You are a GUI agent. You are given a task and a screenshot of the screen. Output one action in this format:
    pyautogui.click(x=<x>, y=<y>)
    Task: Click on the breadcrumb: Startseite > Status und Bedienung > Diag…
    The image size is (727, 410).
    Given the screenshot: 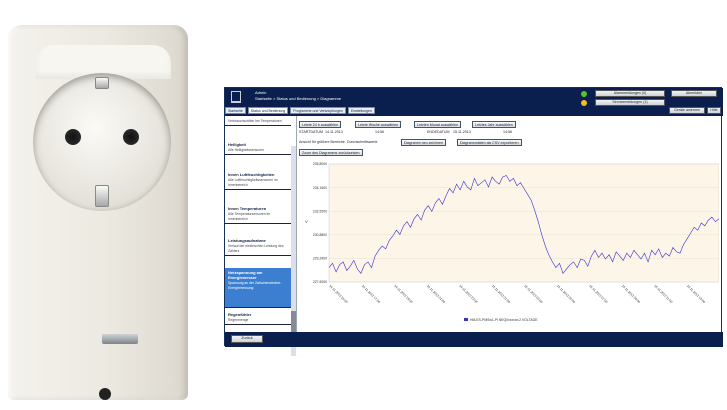 What is the action you would take?
    pyautogui.click(x=298, y=98)
    